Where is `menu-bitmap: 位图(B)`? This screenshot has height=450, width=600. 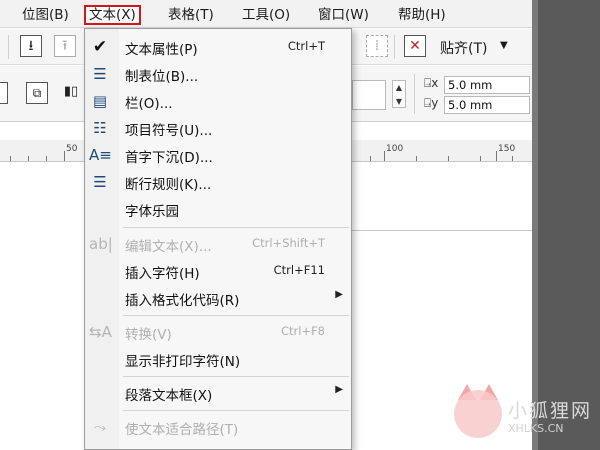
menu-bitmap: 位图(B) is located at coordinates (45, 15).